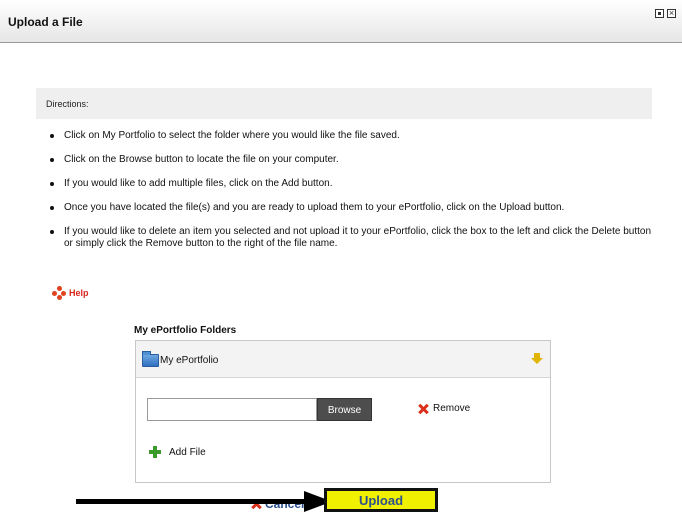  I want to click on add-file-label: Add File, so click(187, 452).